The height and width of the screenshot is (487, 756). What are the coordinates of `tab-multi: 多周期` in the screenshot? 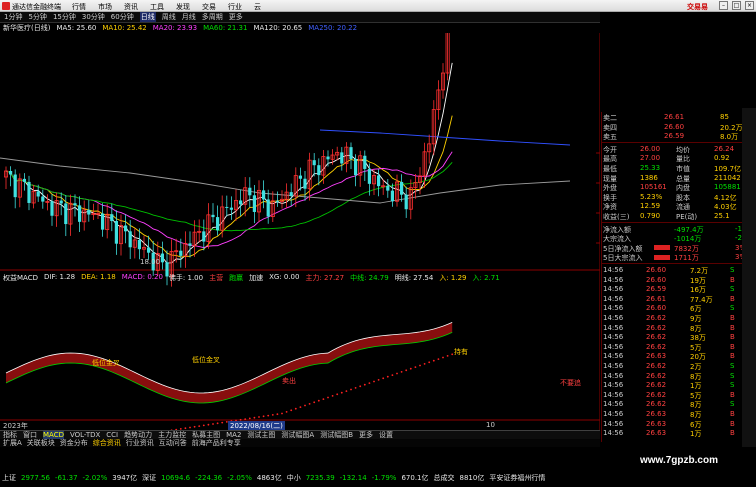 It's located at (212, 17).